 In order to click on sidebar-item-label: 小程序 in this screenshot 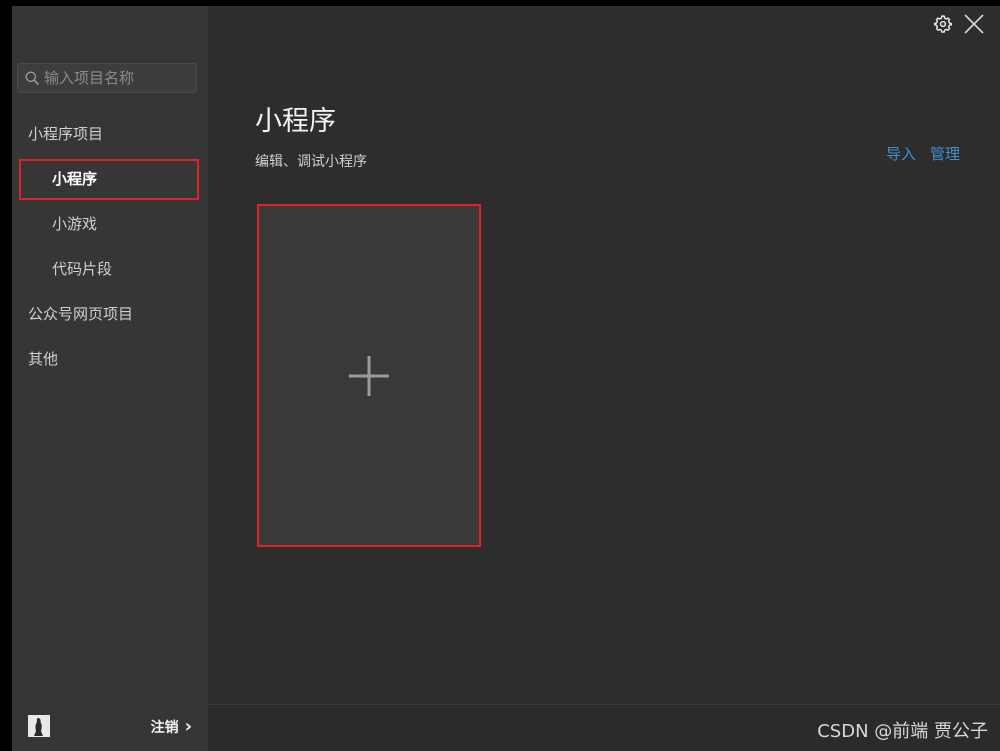, I will do `click(75, 179)`.